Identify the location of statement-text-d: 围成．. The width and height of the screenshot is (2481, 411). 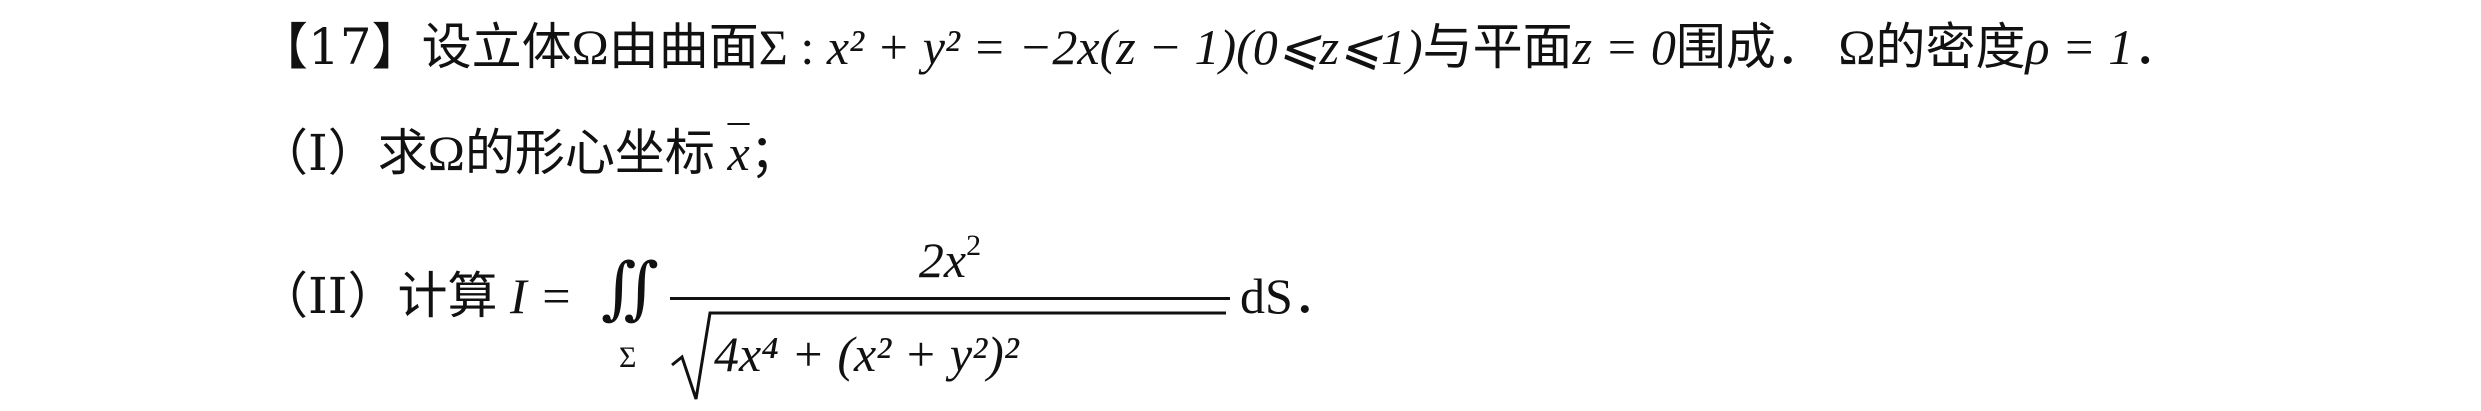
(1750, 47).